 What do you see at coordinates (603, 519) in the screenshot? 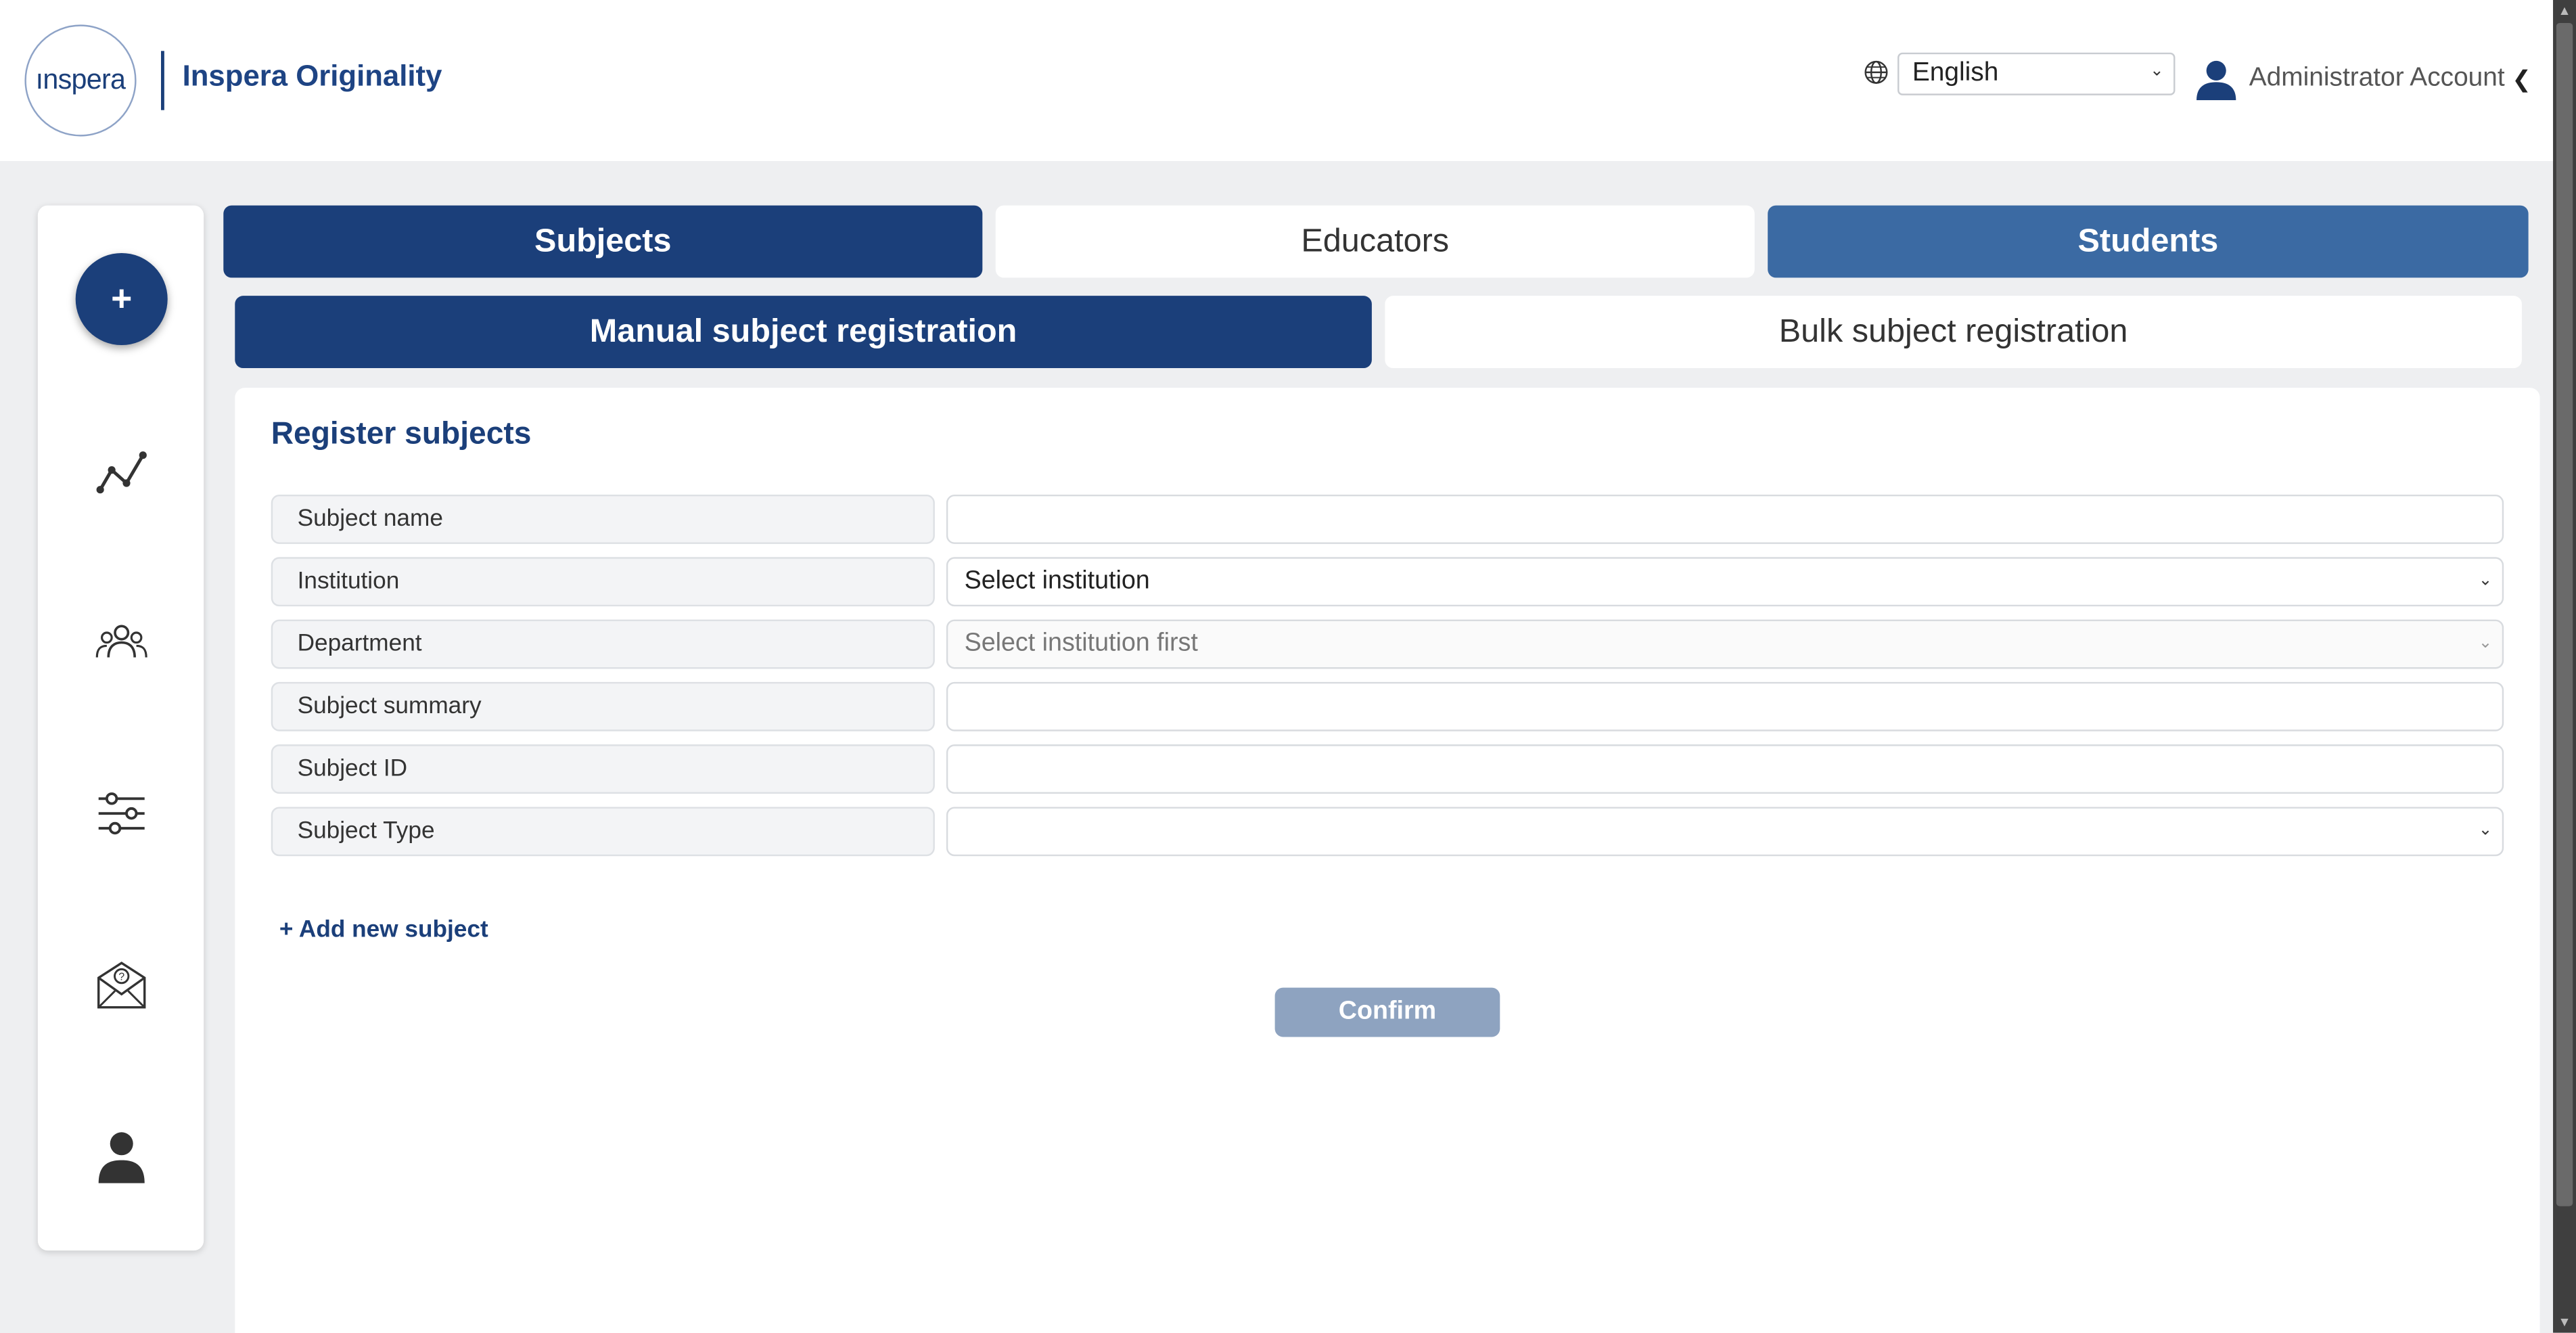
I see `subject-name-label: Subject name` at bounding box center [603, 519].